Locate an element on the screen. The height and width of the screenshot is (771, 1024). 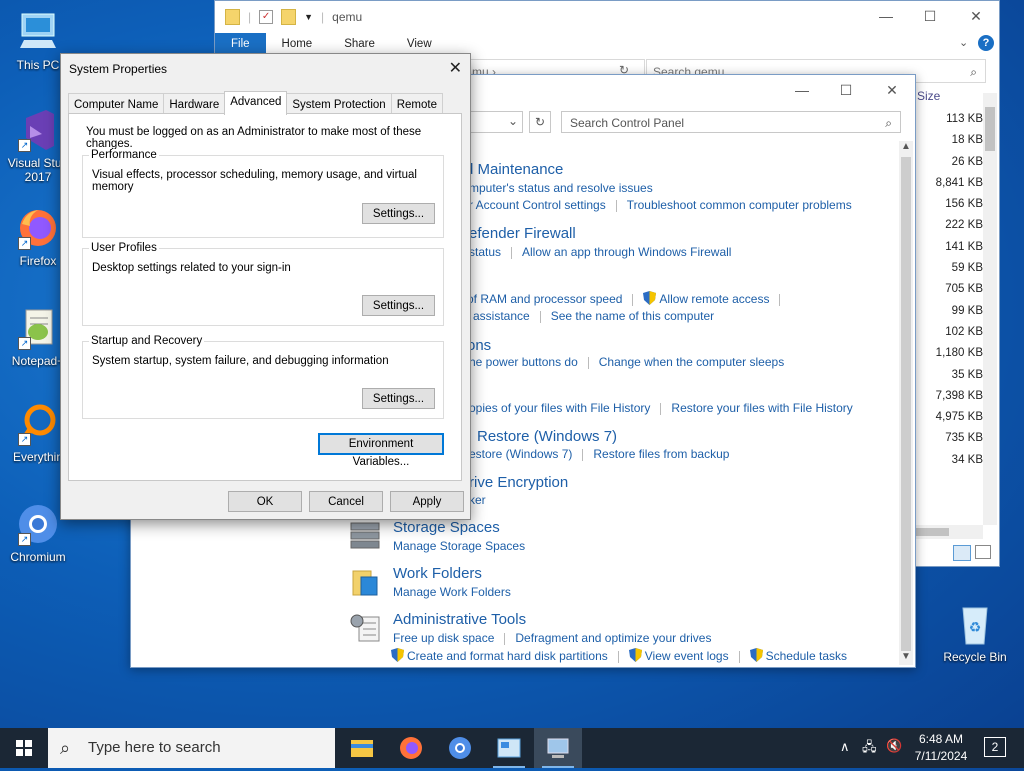
category-link: he power buttons do is located at coordinates (523, 362).